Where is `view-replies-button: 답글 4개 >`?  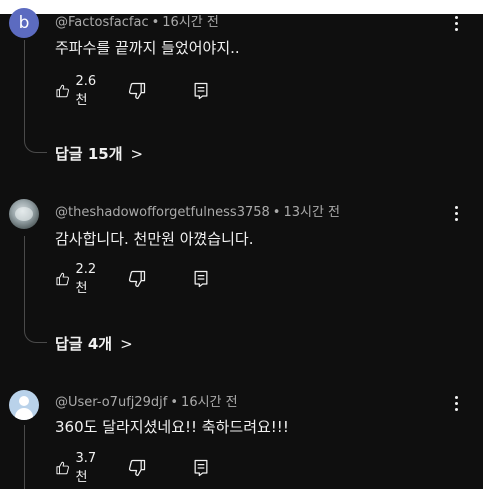 view-replies-button: 답글 4개 > is located at coordinates (94, 343).